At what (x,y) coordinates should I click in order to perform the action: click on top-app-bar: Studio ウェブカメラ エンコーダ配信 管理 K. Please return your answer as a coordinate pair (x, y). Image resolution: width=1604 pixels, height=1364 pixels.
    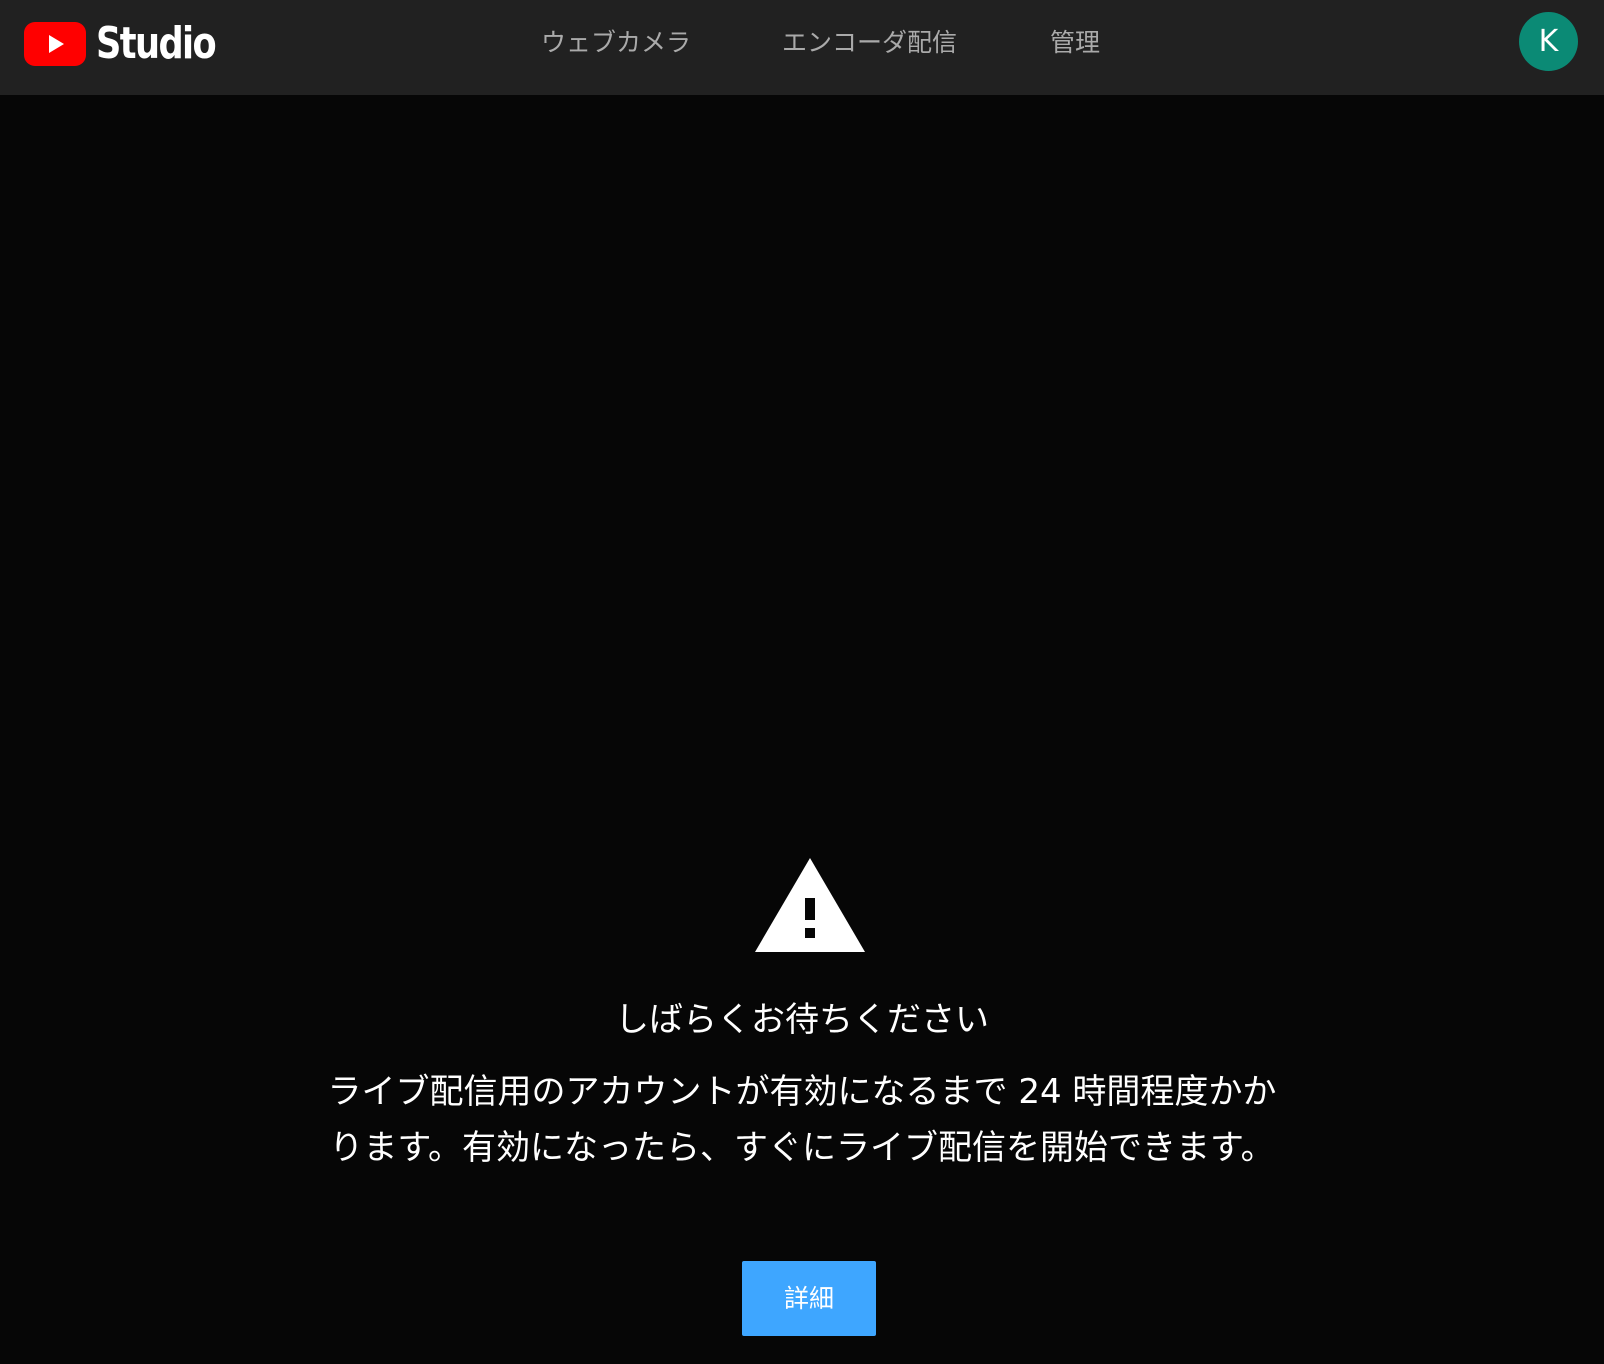
    Looking at the image, I should click on (802, 47).